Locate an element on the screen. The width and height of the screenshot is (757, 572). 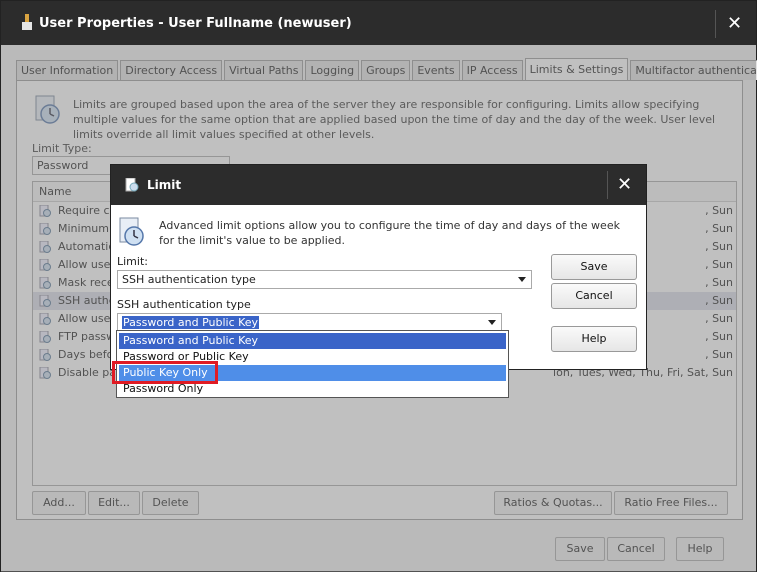
limit-label: Limit: is located at coordinates (132, 261).